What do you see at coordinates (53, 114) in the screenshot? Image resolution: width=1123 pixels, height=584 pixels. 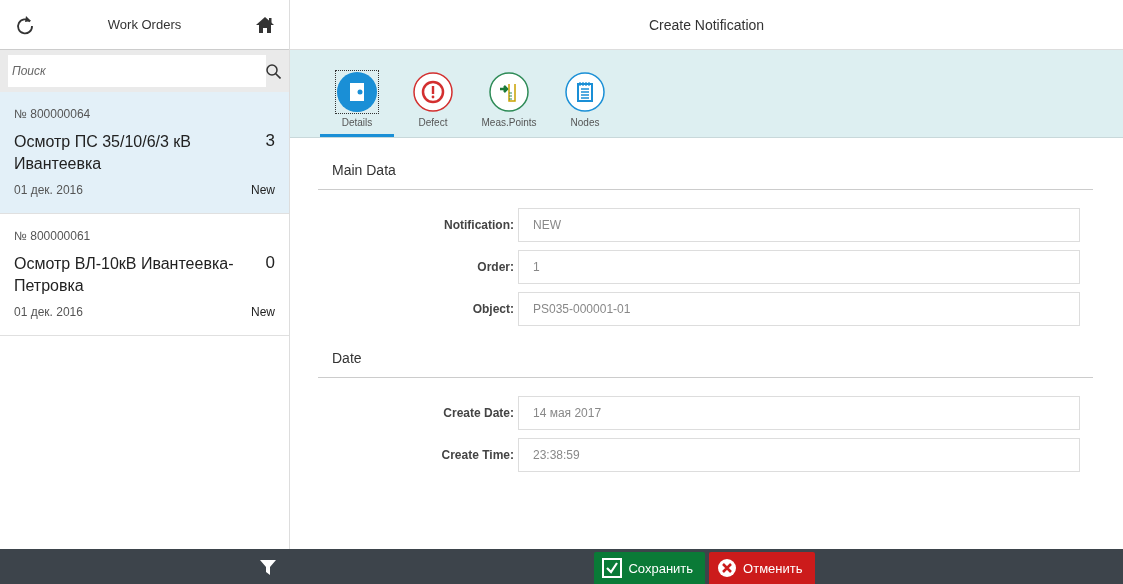 I see `order-number: № 800000064` at bounding box center [53, 114].